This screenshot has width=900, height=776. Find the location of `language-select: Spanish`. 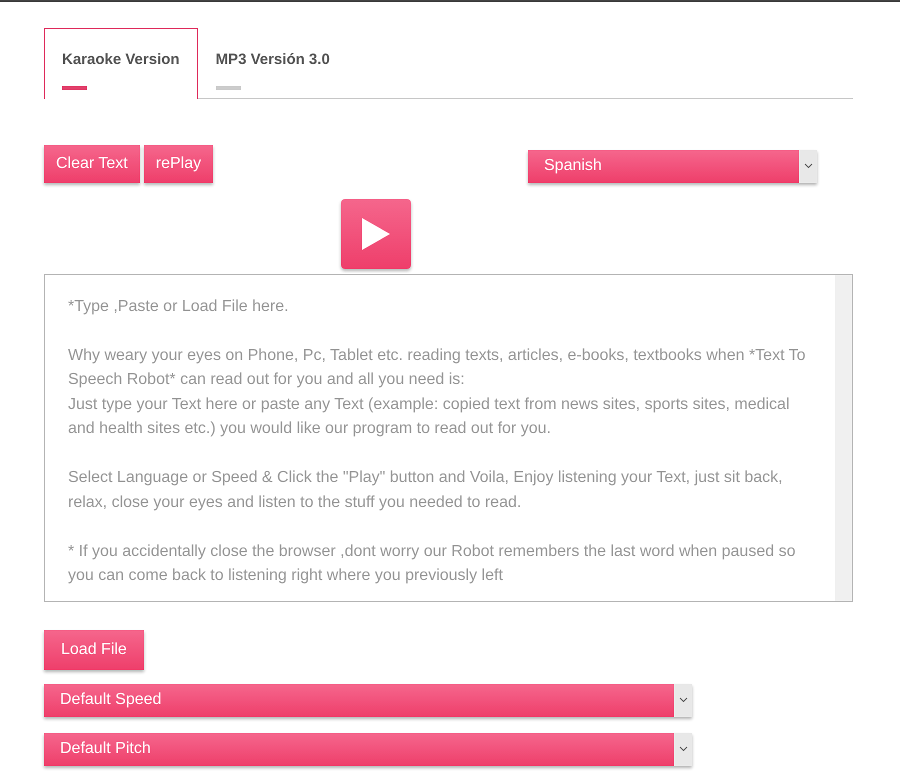

language-select: Spanish is located at coordinates (672, 166).